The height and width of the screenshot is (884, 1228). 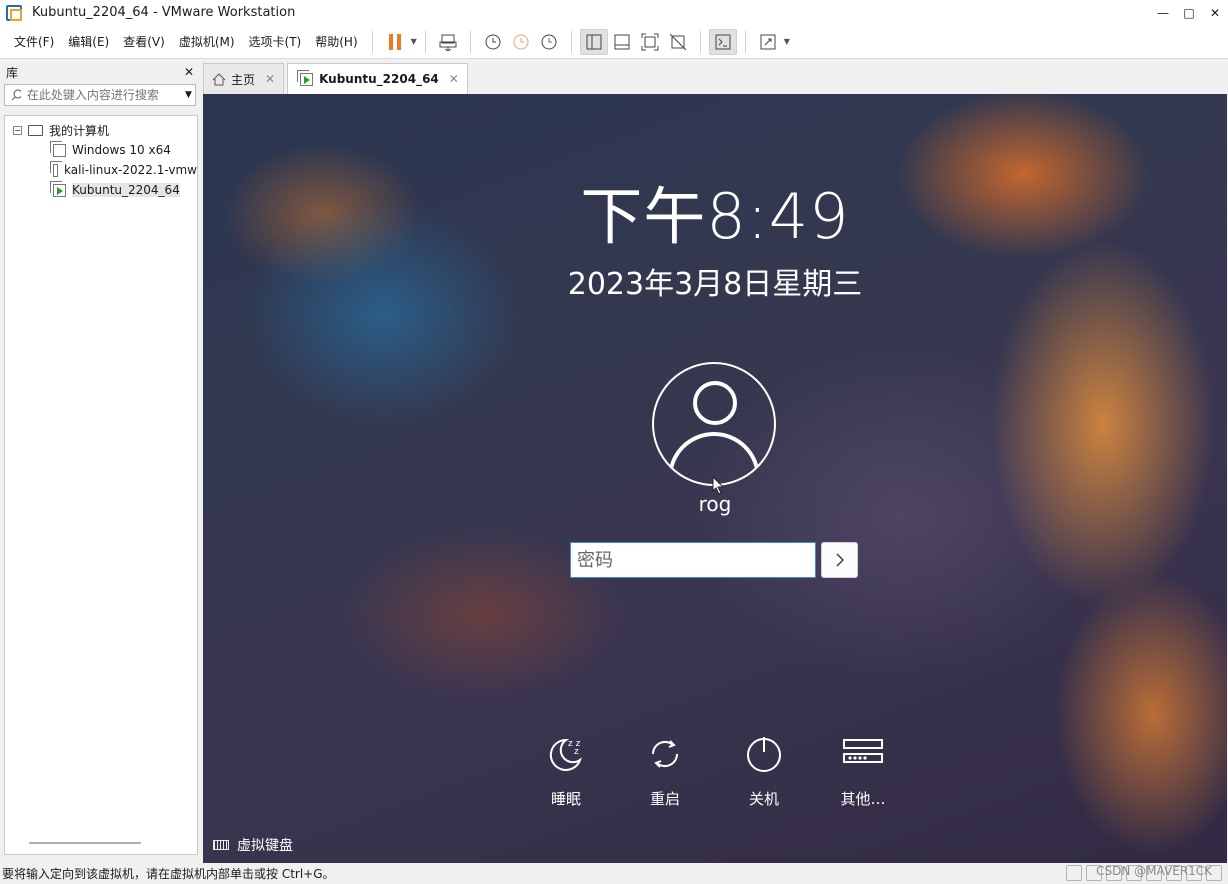 I want to click on send-keys-icon, so click(x=448, y=42).